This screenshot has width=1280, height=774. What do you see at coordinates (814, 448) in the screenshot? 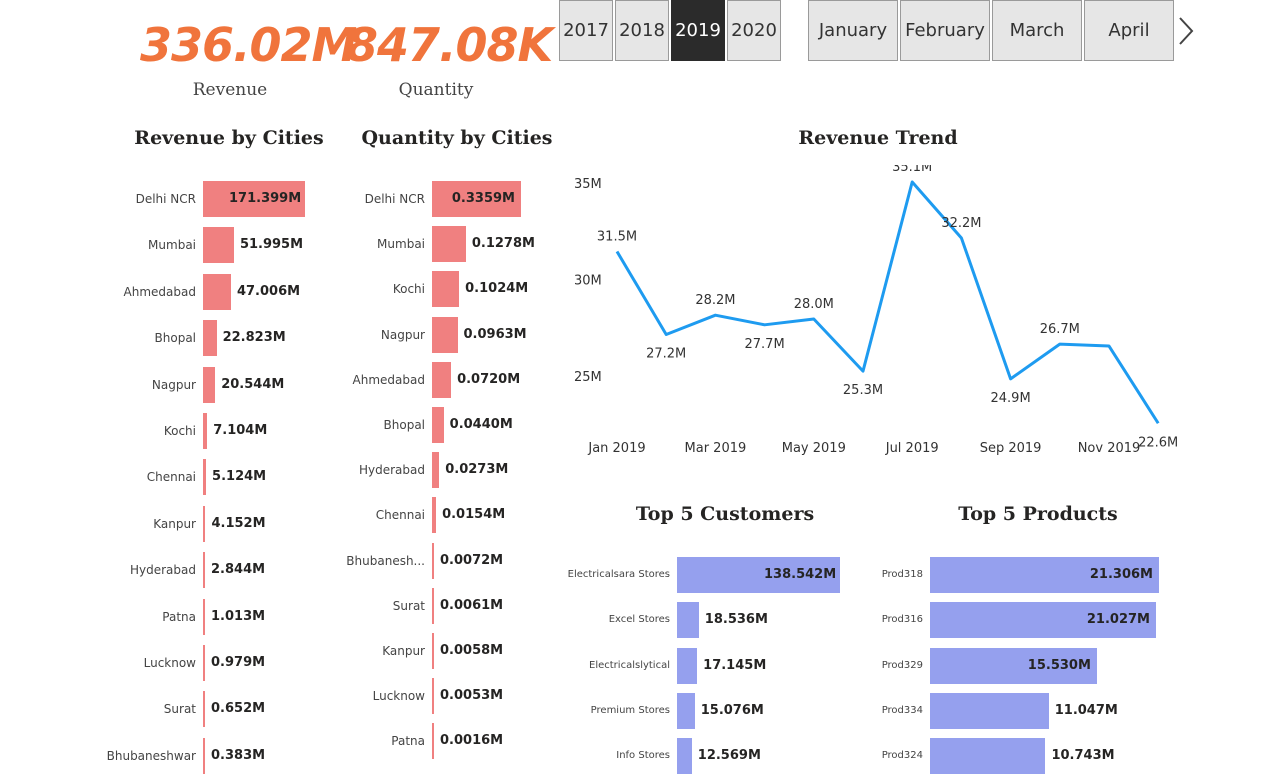
I see `x-tick-label: May 2019` at bounding box center [814, 448].